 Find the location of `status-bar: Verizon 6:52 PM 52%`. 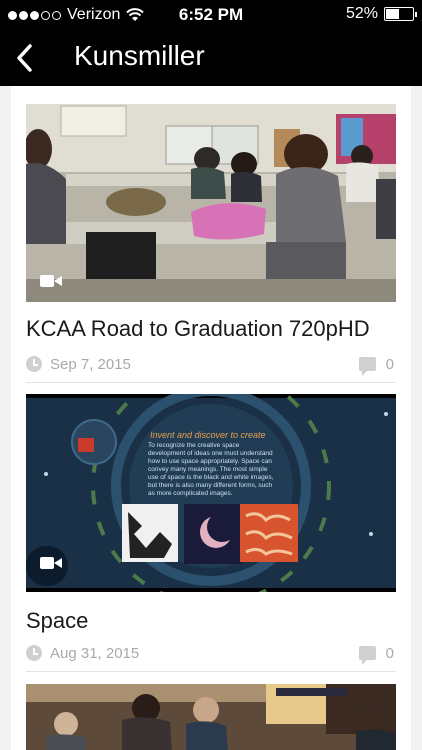

status-bar: Verizon 6:52 PM 52% is located at coordinates (211, 15).